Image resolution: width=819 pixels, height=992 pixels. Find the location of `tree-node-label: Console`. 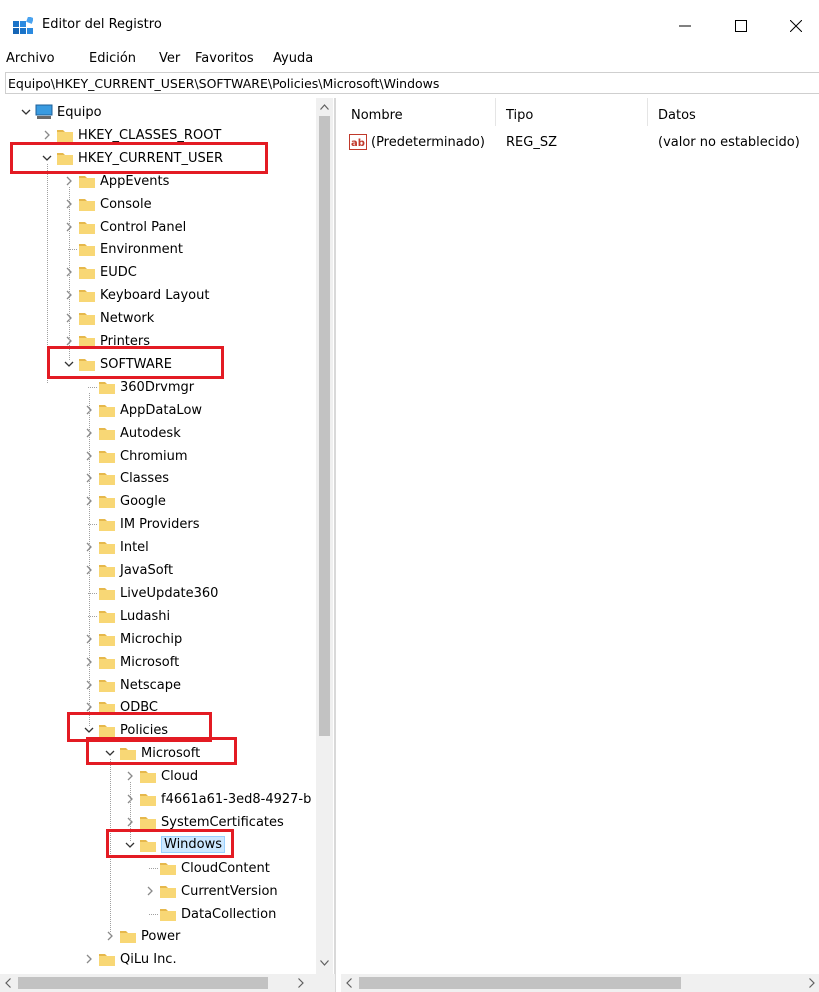

tree-node-label: Console is located at coordinates (126, 204).